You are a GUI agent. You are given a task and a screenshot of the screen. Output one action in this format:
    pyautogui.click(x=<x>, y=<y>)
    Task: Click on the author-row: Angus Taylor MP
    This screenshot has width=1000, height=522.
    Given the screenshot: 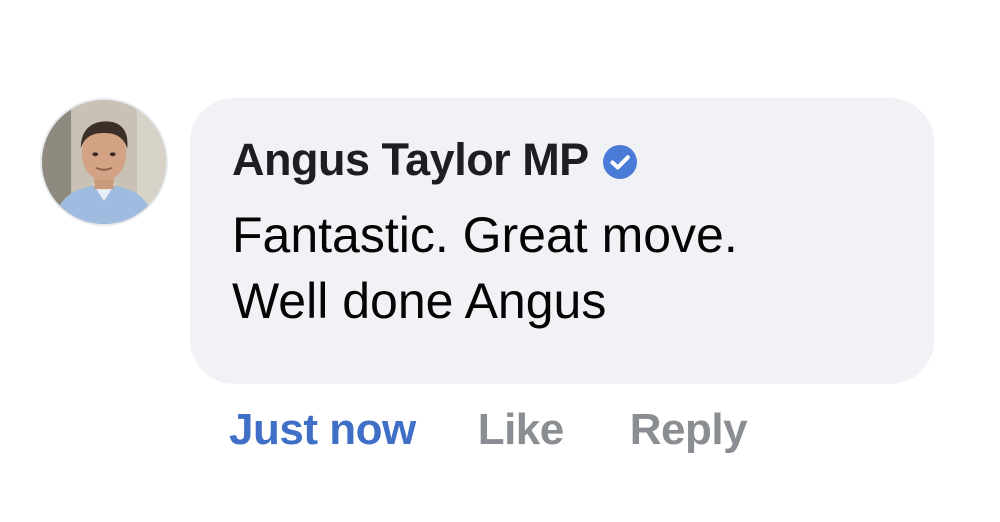 What is the action you would take?
    pyautogui.click(x=434, y=160)
    